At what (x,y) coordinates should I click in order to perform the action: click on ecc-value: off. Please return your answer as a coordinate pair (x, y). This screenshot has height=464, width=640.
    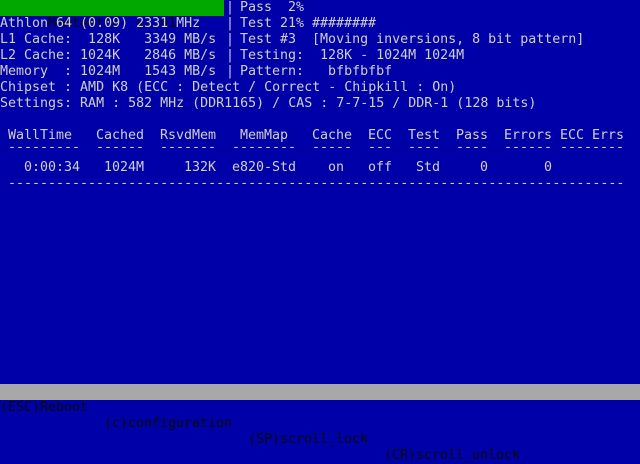
    Looking at the image, I should click on (380, 167).